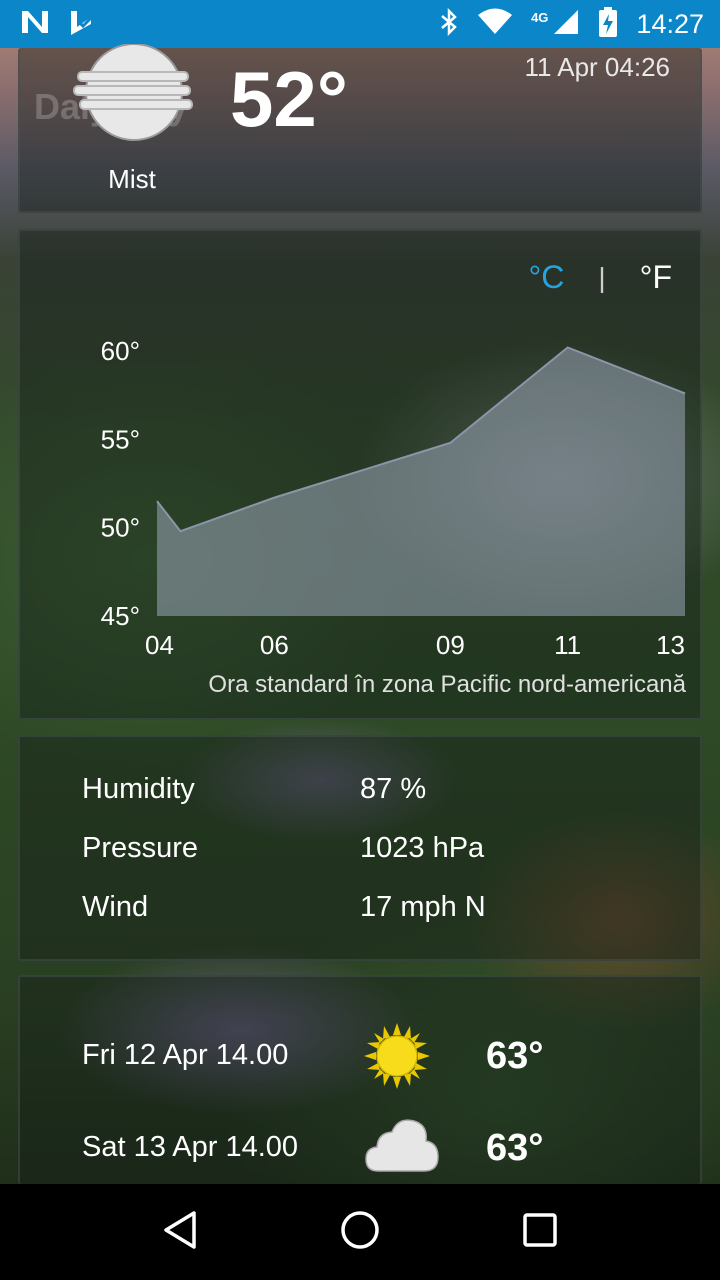  I want to click on recents-icon, so click(540, 1232).